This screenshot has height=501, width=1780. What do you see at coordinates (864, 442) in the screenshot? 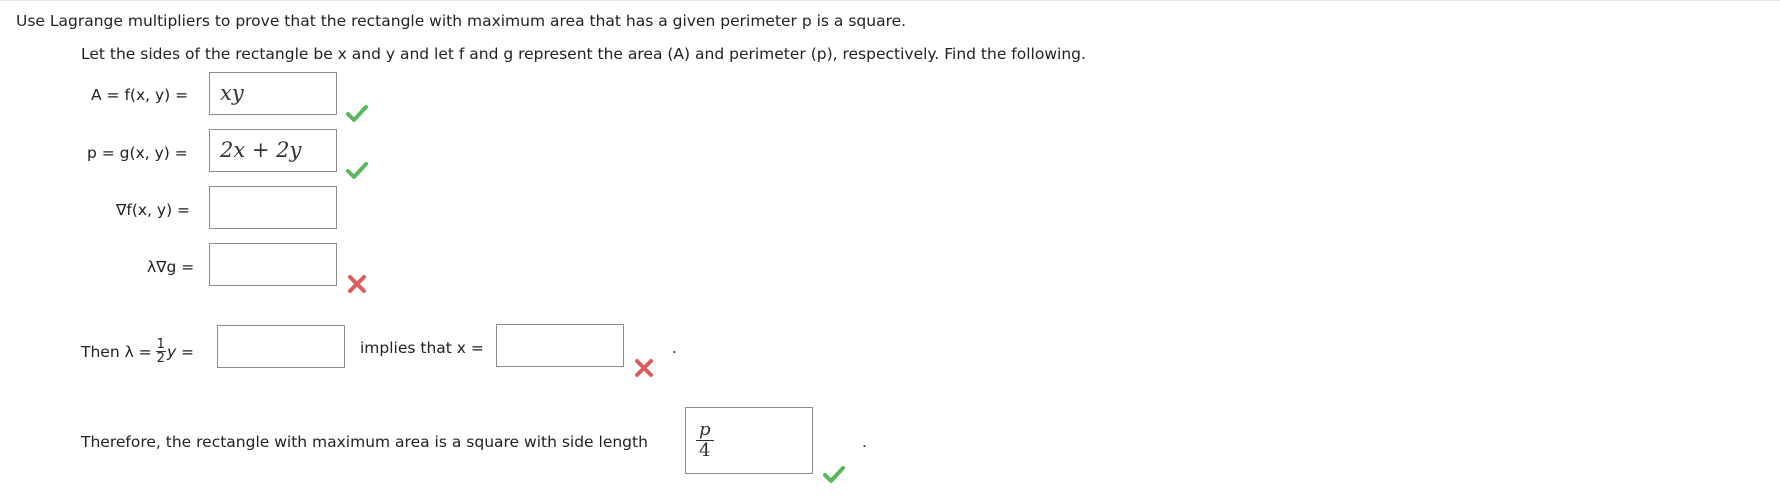
I see `conclusion-period: .` at bounding box center [864, 442].